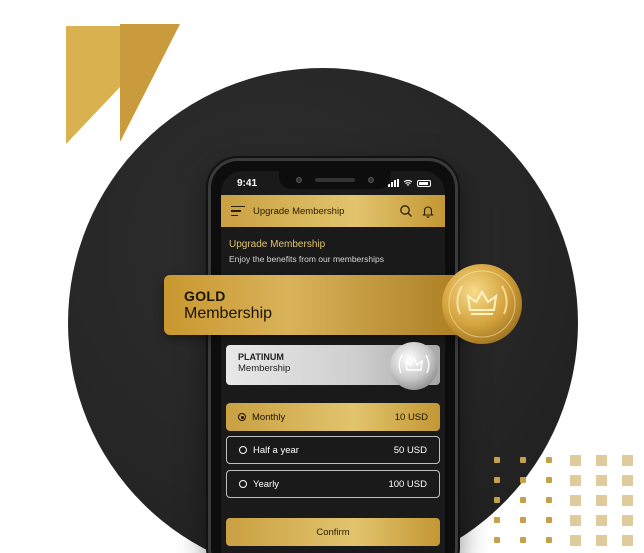 The height and width of the screenshot is (553, 644). Describe the element at coordinates (228, 313) in the screenshot. I see `gold-membership-label: Membership` at that location.